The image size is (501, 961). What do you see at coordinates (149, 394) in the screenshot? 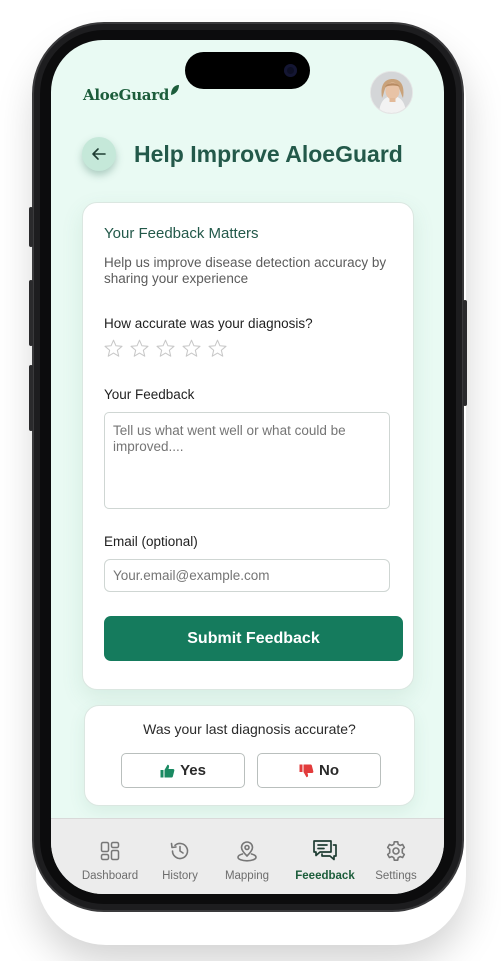
I see `feedback-label: Your Feedback` at bounding box center [149, 394].